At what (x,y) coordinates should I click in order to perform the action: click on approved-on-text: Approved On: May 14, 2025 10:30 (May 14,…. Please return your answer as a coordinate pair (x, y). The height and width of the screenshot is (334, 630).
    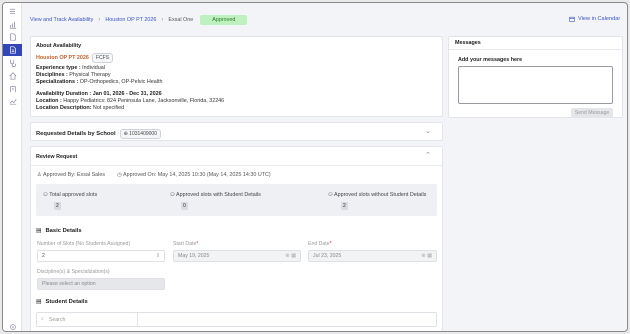
    Looking at the image, I should click on (196, 175).